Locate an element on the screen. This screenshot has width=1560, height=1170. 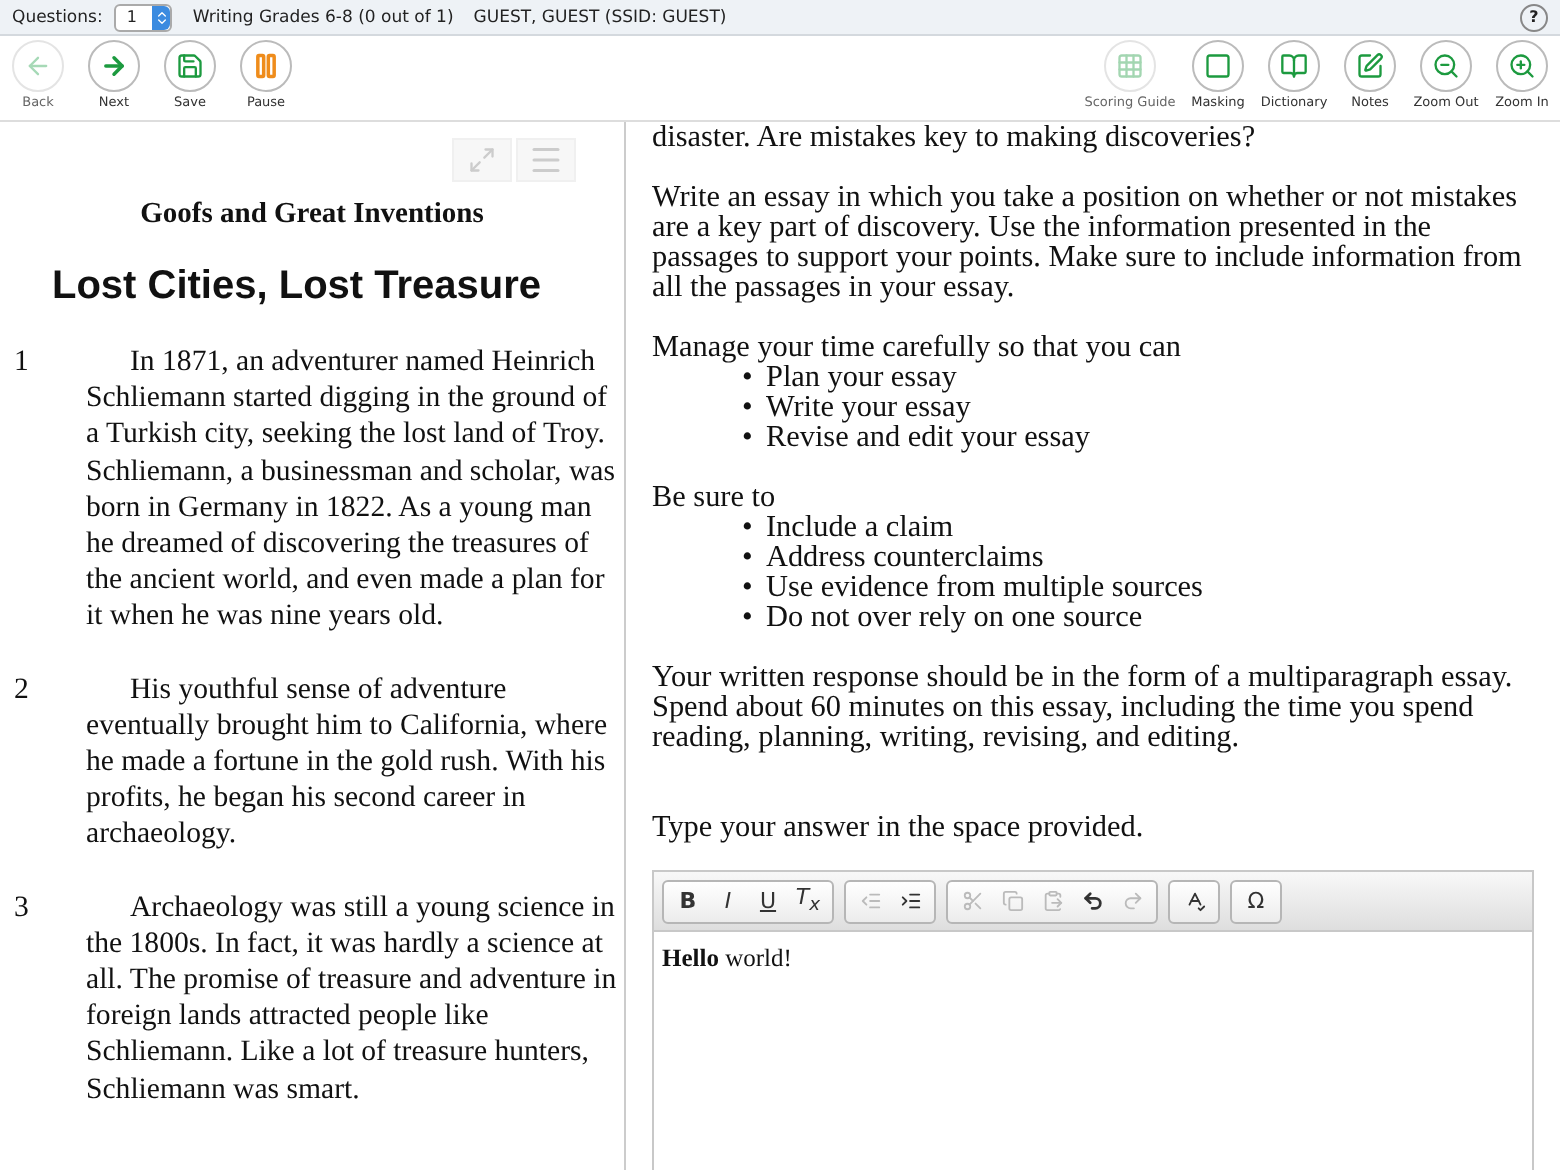
paragraph-number: 1 is located at coordinates (21, 362).